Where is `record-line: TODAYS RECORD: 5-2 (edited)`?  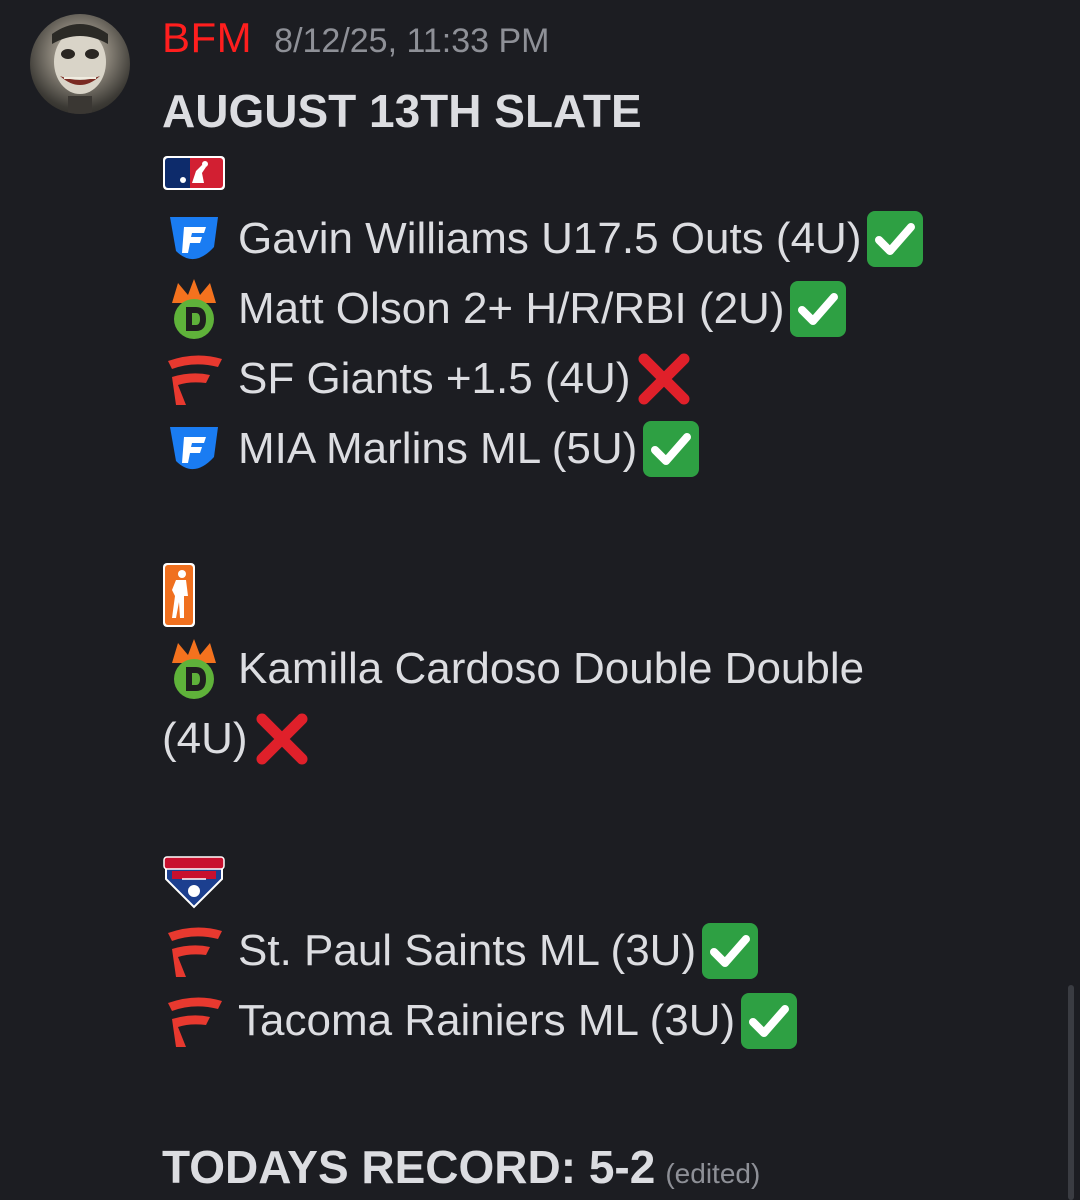
record-line: TODAYS RECORD: 5-2 (edited) is located at coordinates (461, 1167).